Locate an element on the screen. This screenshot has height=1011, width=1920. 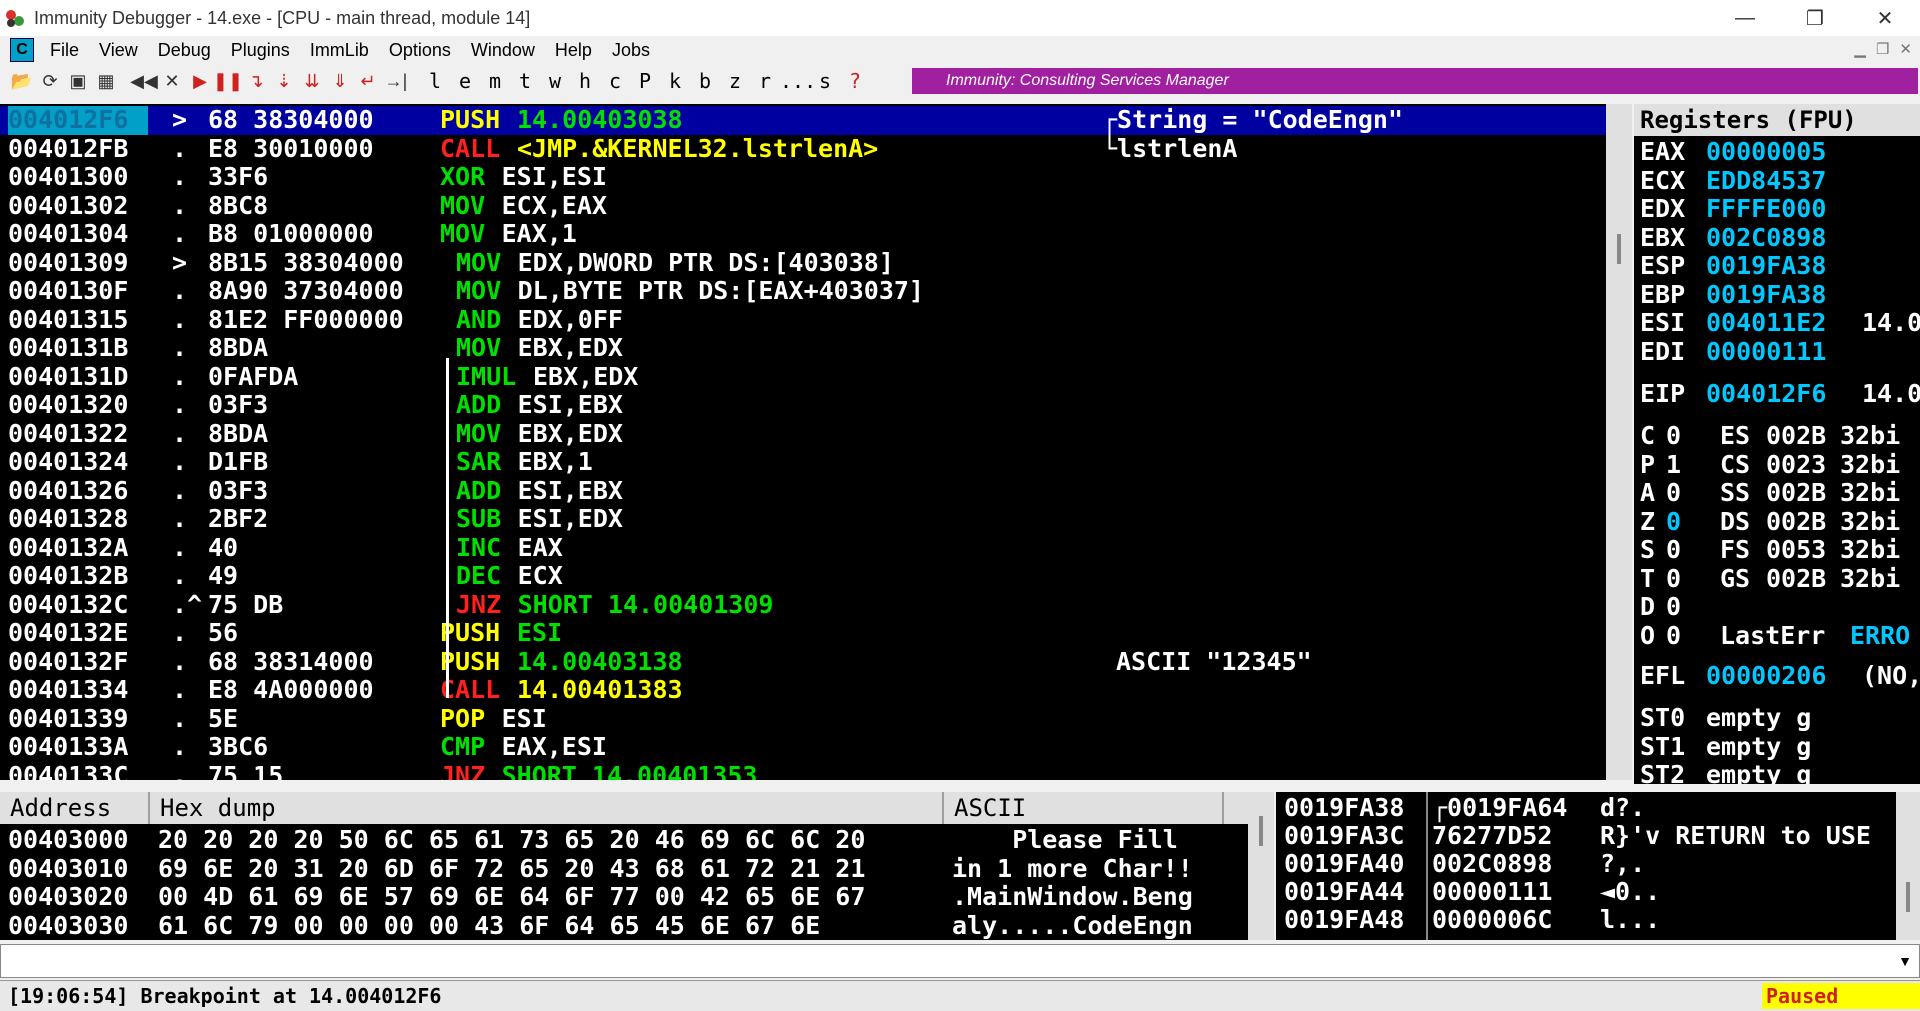
dump-hex-header: Hex dump is located at coordinates (547, 808).